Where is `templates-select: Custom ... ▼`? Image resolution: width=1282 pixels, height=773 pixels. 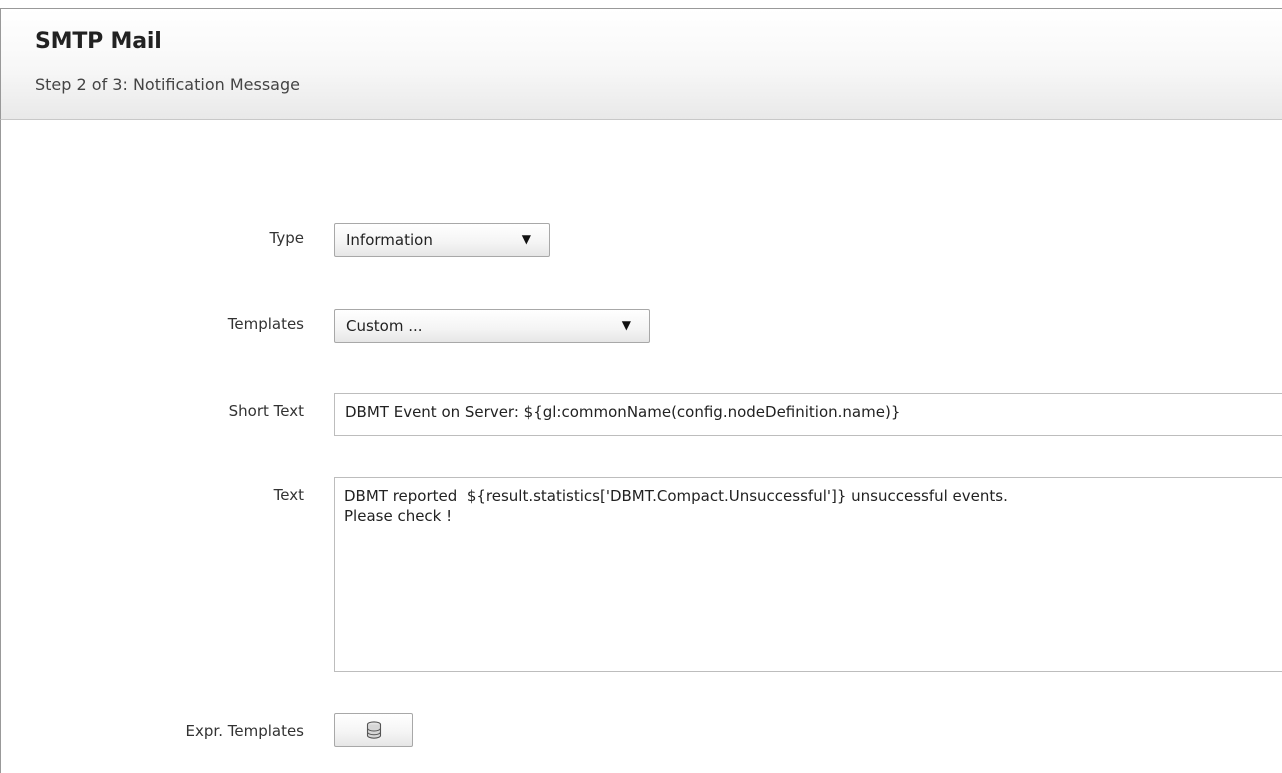 templates-select: Custom ... ▼ is located at coordinates (492, 326).